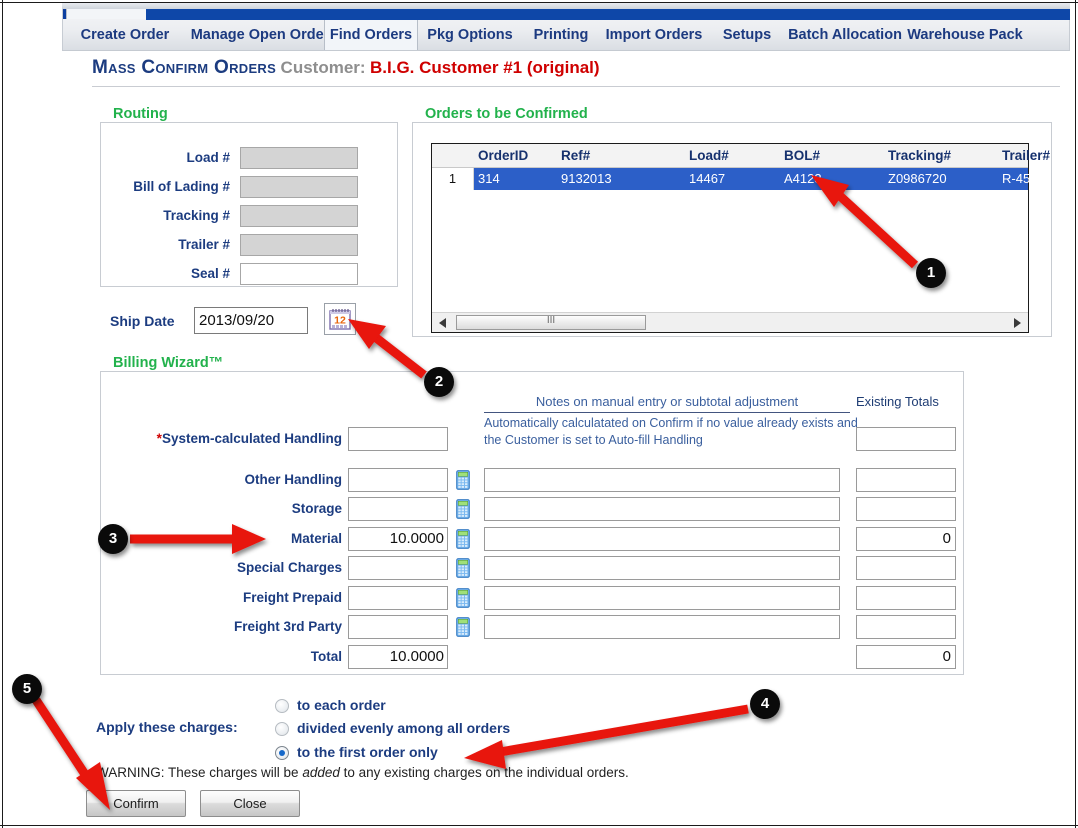 This screenshot has height=828, width=1078. I want to click on billing-existing-total-freight-3rd-party, so click(906, 627).